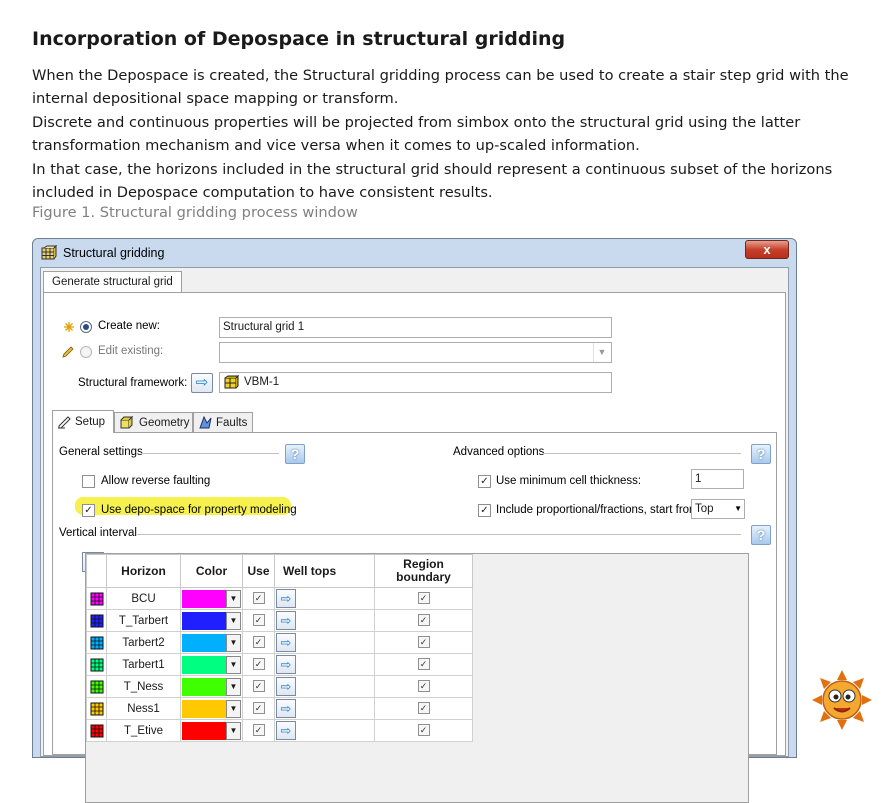 This screenshot has height=803, width=884. Describe the element at coordinates (211, 571) in the screenshot. I see `header-color: Color` at that location.